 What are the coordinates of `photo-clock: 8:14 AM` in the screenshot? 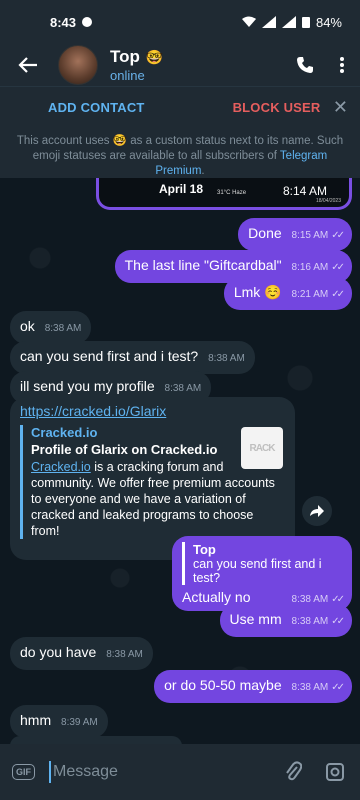 It's located at (304, 191).